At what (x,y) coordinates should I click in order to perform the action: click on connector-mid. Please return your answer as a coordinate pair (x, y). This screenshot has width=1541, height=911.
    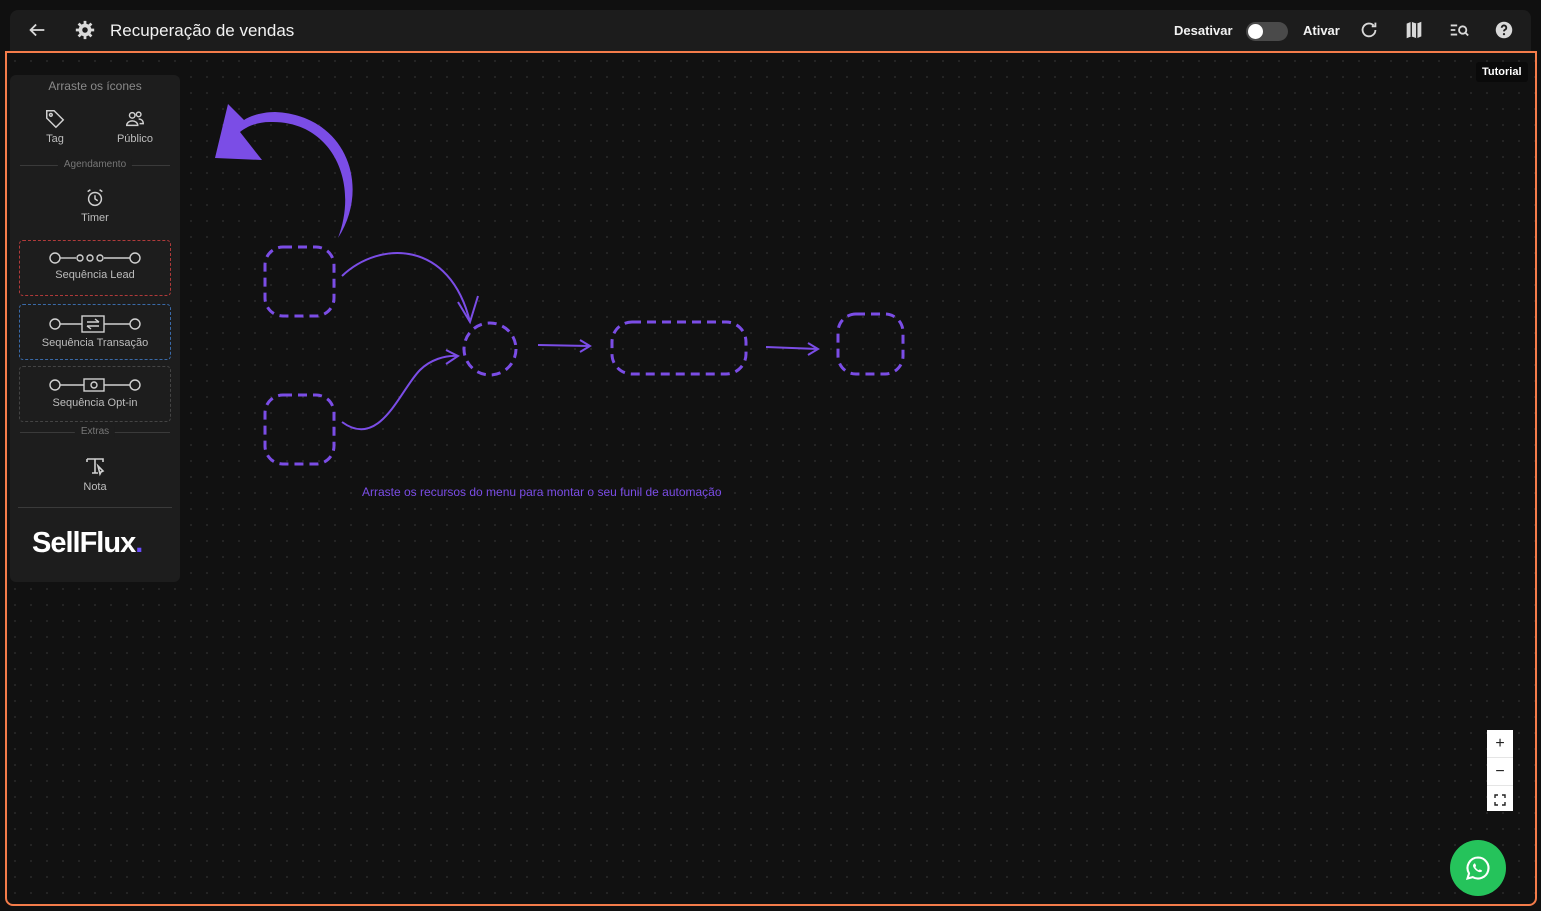
    Looking at the image, I should click on (564, 345).